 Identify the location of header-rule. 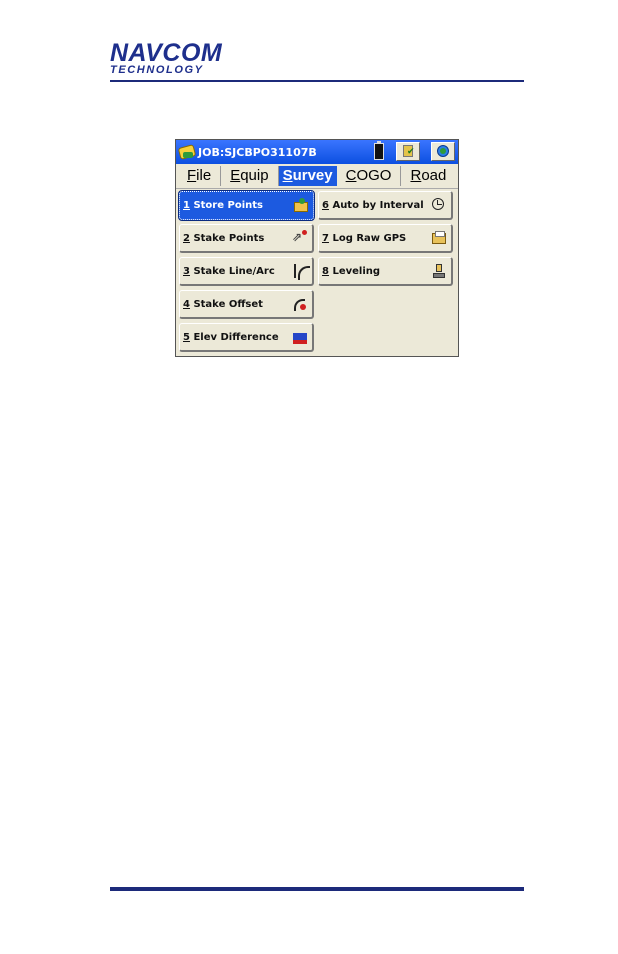
(317, 81).